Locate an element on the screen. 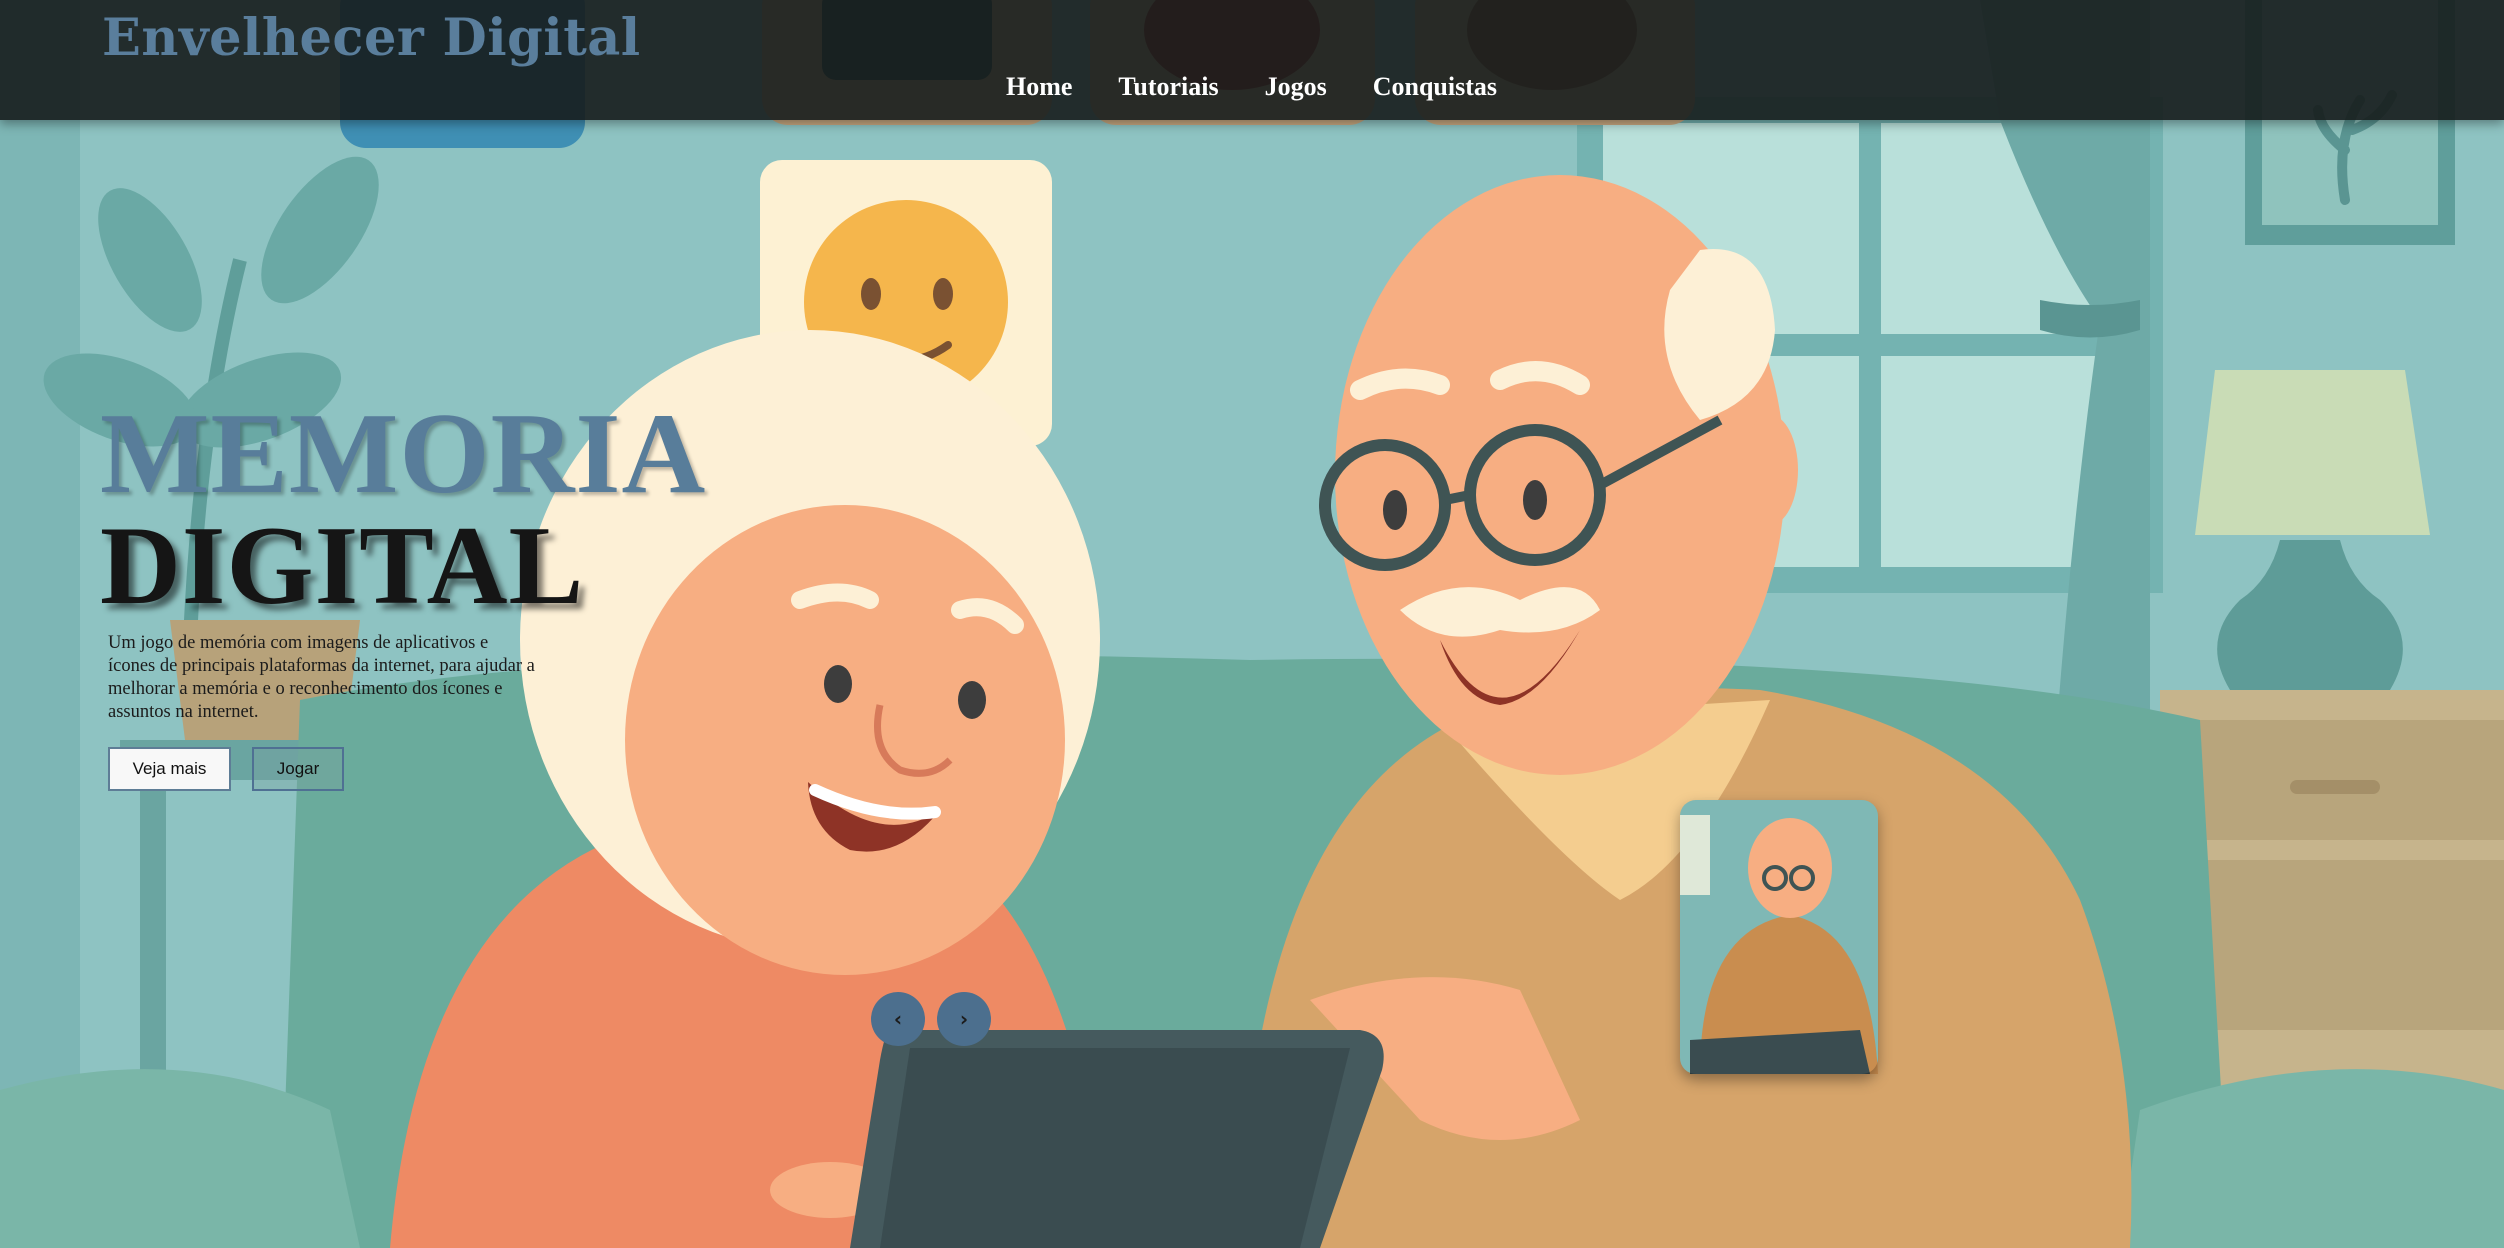 This screenshot has width=2504, height=1248. see-more-button: Veja mais is located at coordinates (169, 769).